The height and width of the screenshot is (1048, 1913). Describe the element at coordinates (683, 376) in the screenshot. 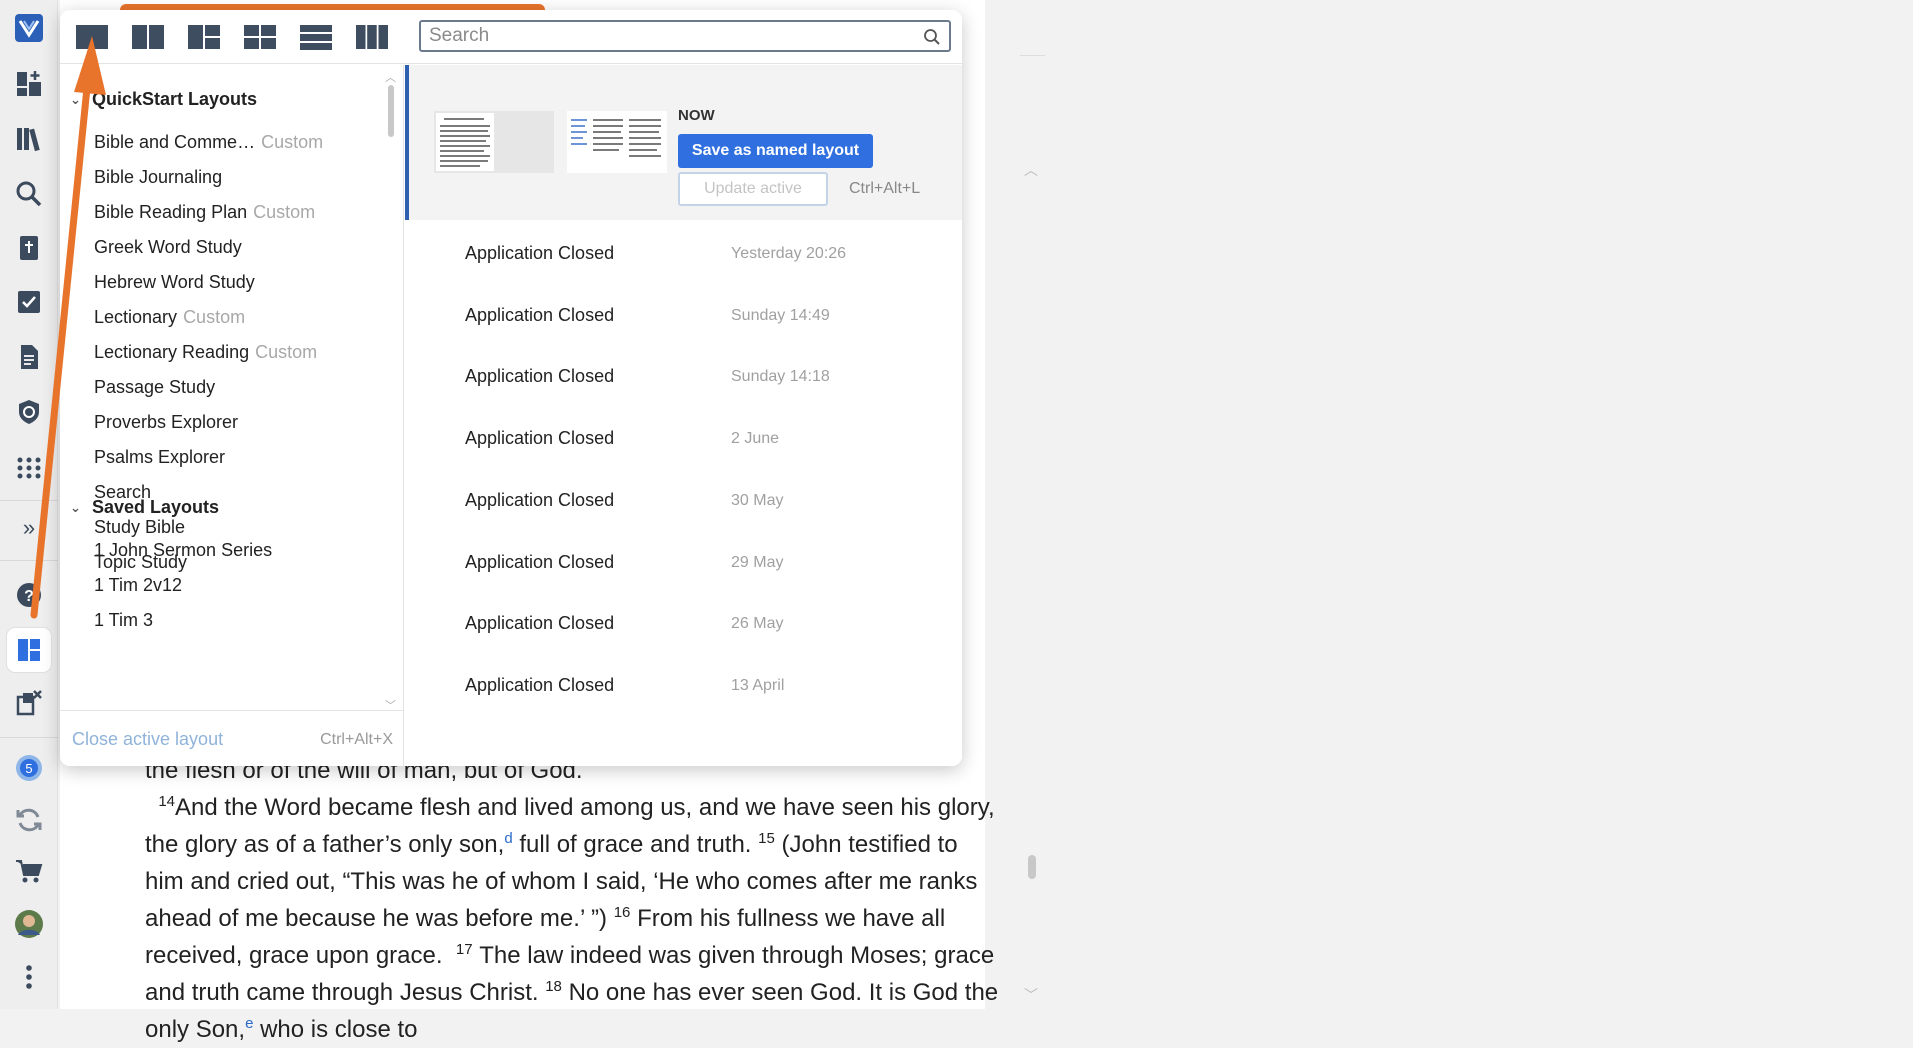

I see `history-row: Application Closed Sunday 14:18` at that location.